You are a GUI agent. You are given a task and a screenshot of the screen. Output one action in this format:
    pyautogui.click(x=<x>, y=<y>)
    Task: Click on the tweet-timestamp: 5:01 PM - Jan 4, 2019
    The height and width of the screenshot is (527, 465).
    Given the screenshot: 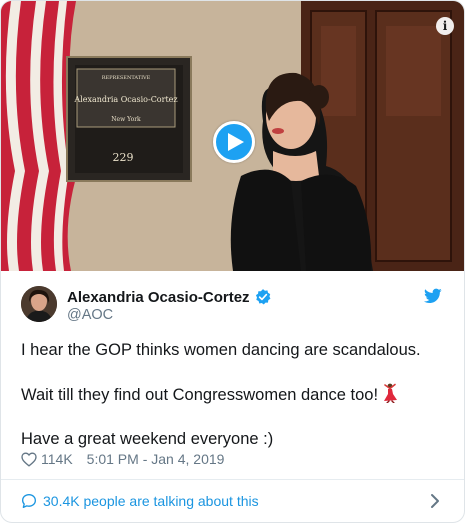 What is the action you would take?
    pyautogui.click(x=156, y=459)
    